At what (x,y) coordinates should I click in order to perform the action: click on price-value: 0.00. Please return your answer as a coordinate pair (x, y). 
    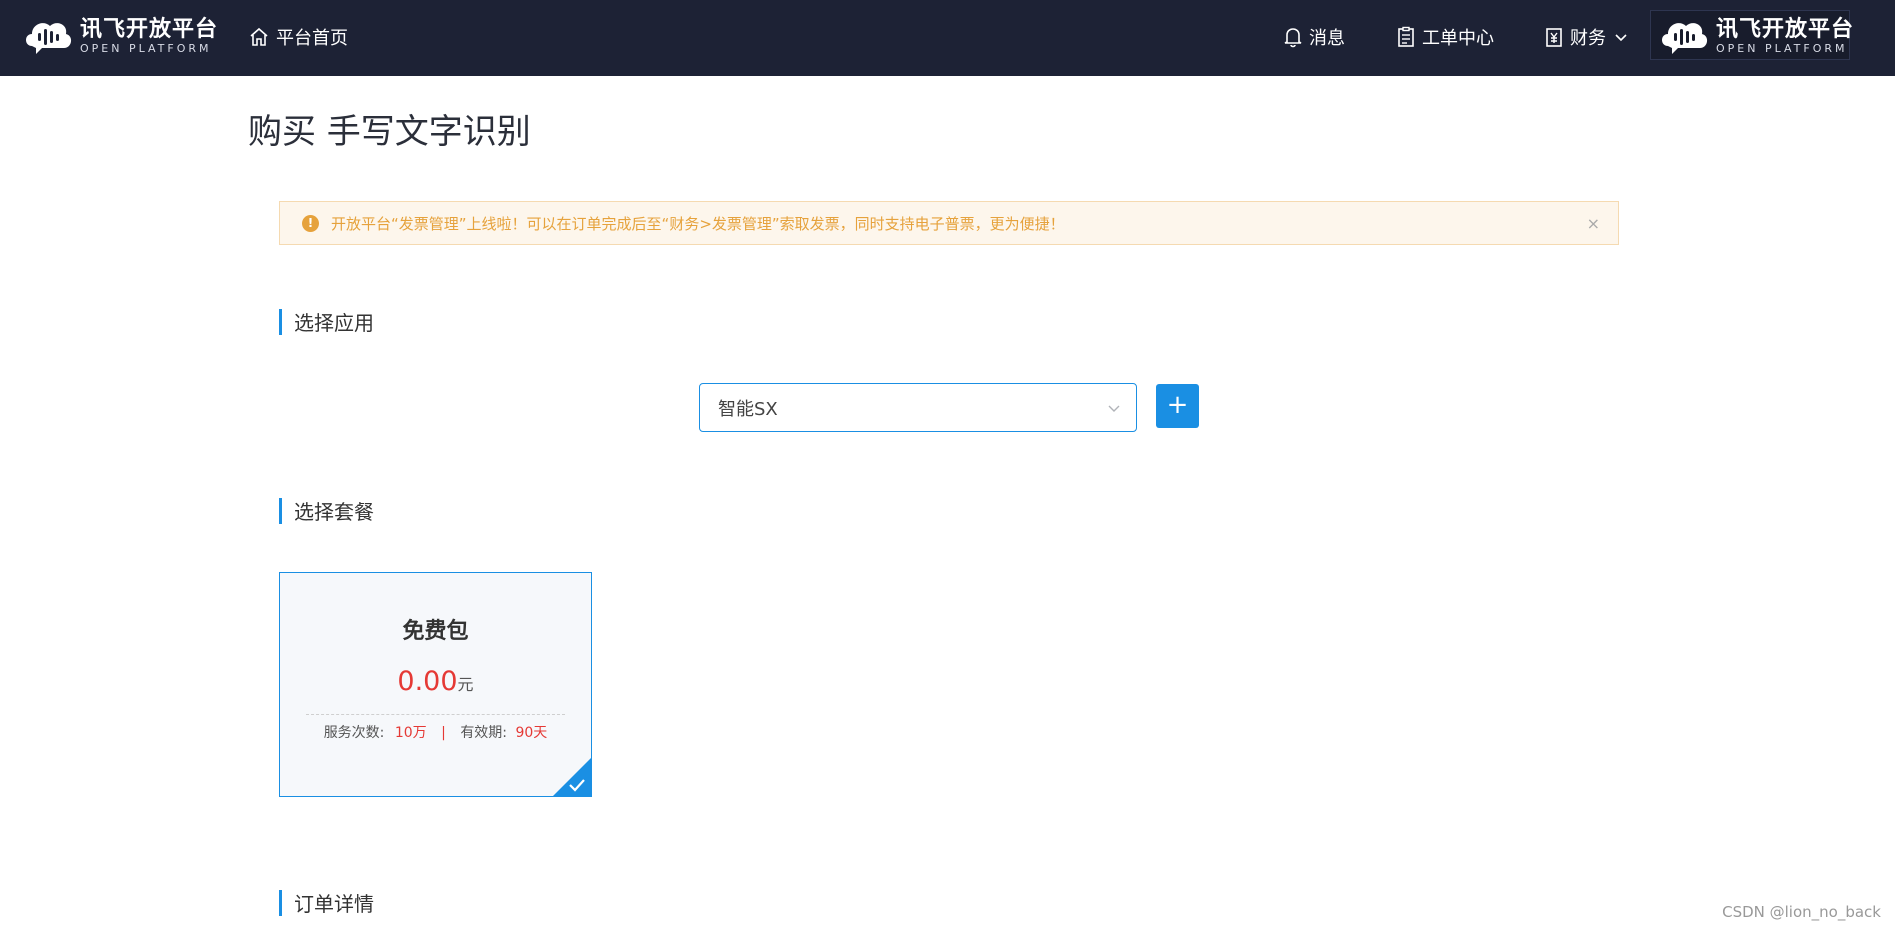
    Looking at the image, I should click on (427, 681).